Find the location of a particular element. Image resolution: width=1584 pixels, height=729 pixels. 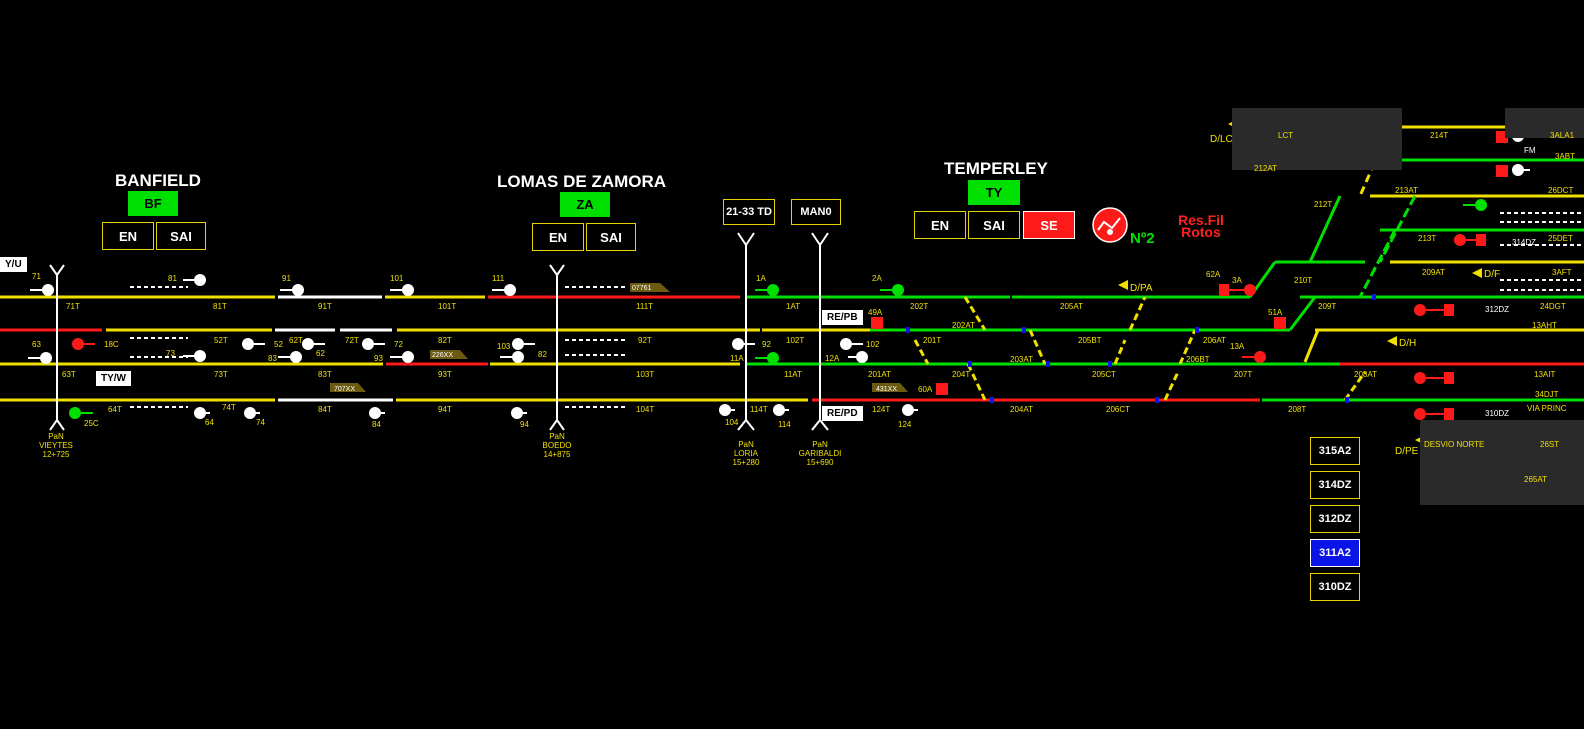

banfield-sai-button: SAI is located at coordinates (181, 236).